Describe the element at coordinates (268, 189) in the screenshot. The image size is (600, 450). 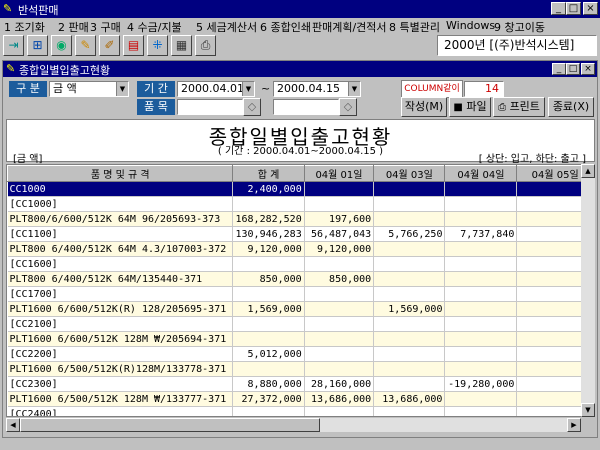
I see `total-cell: 2,400,000` at that location.